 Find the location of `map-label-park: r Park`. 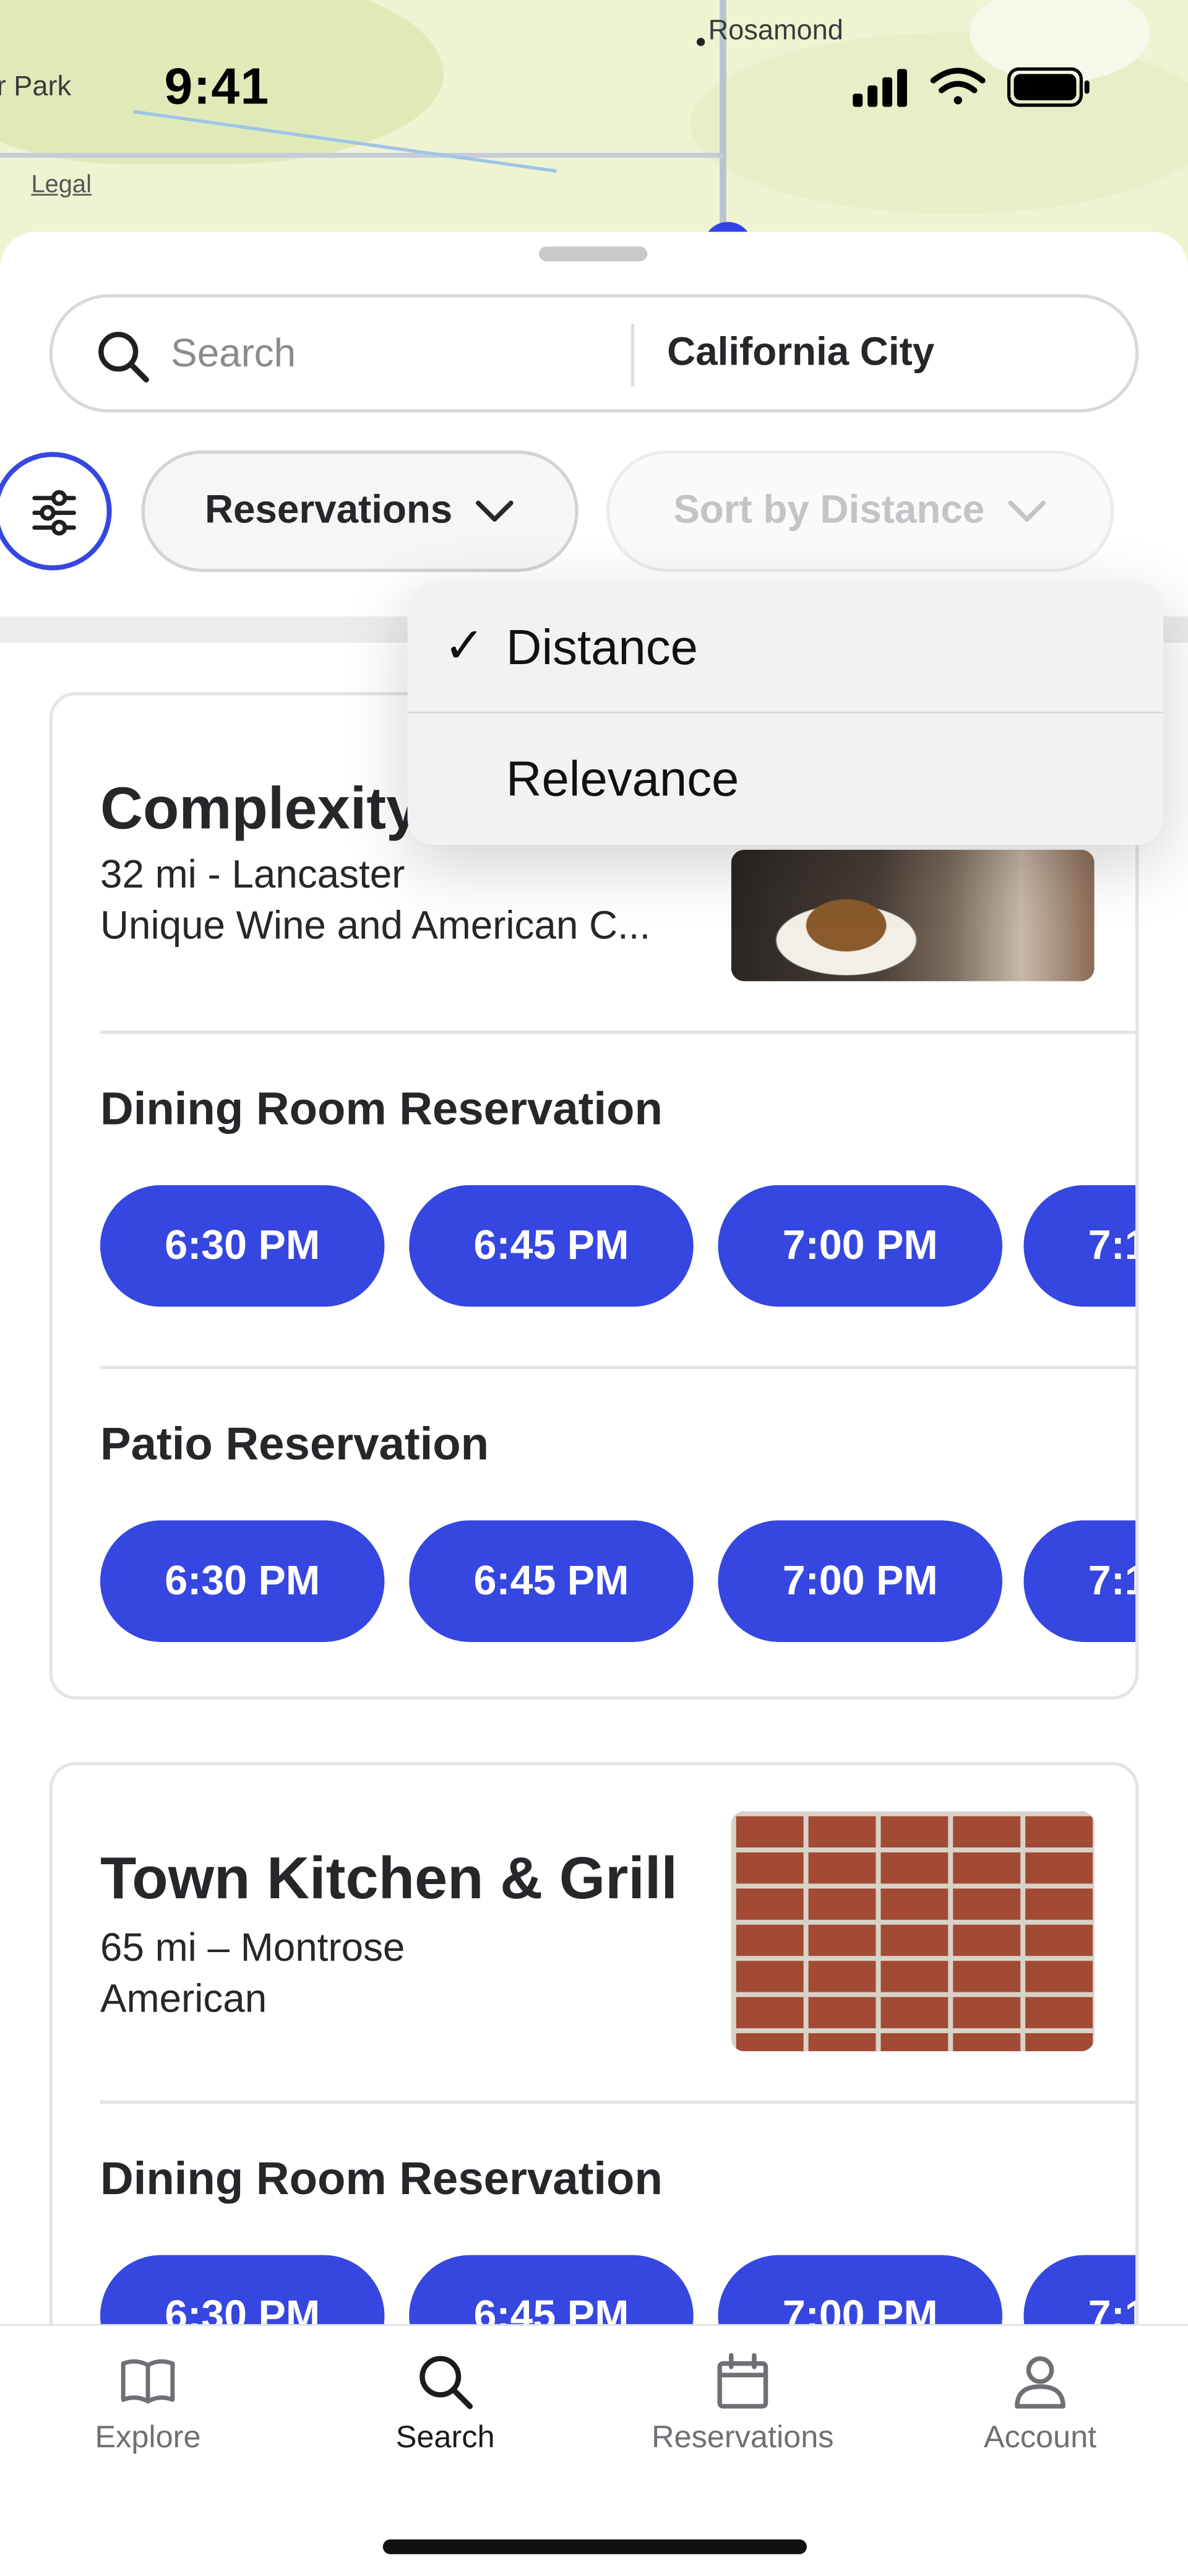

map-label-park: r Park is located at coordinates (36, 86).